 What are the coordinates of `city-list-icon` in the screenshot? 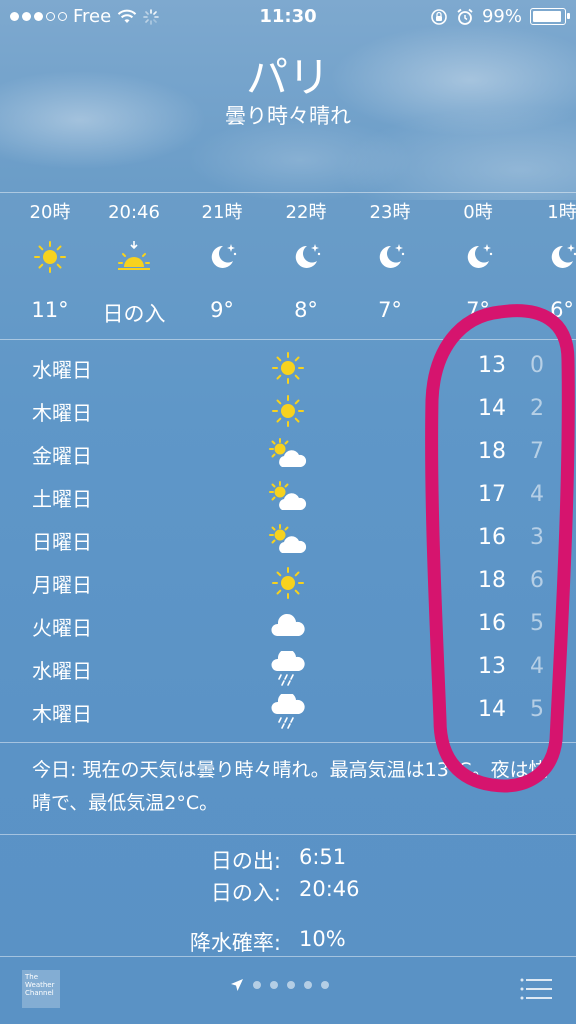 It's located at (536, 989).